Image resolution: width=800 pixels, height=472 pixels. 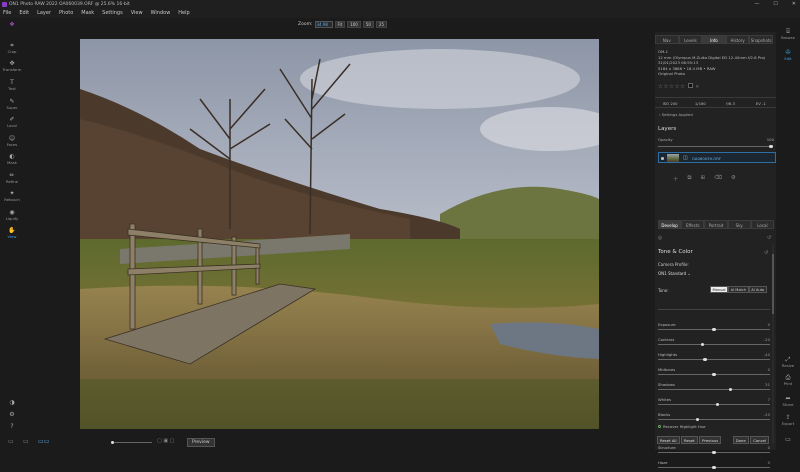 I want to click on layer-options-icon: ⚙, so click(x=733, y=179).